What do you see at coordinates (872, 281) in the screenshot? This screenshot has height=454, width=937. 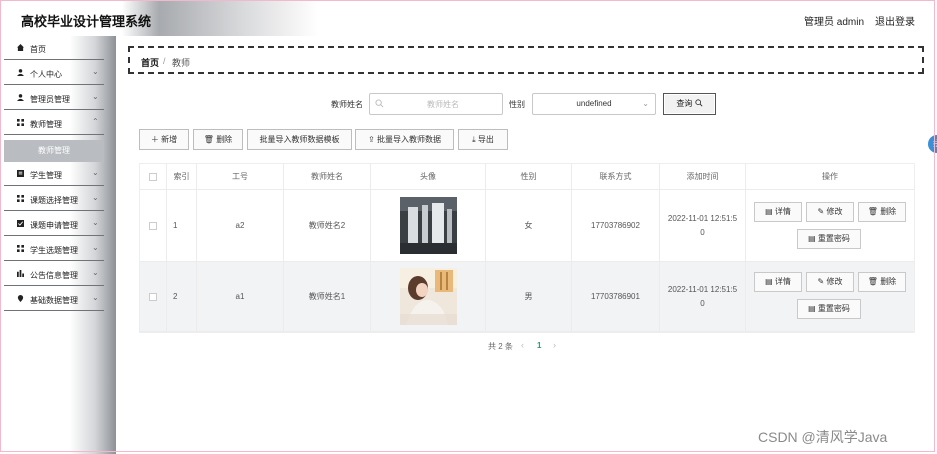 I see `trash-icon: 🗑` at bounding box center [872, 281].